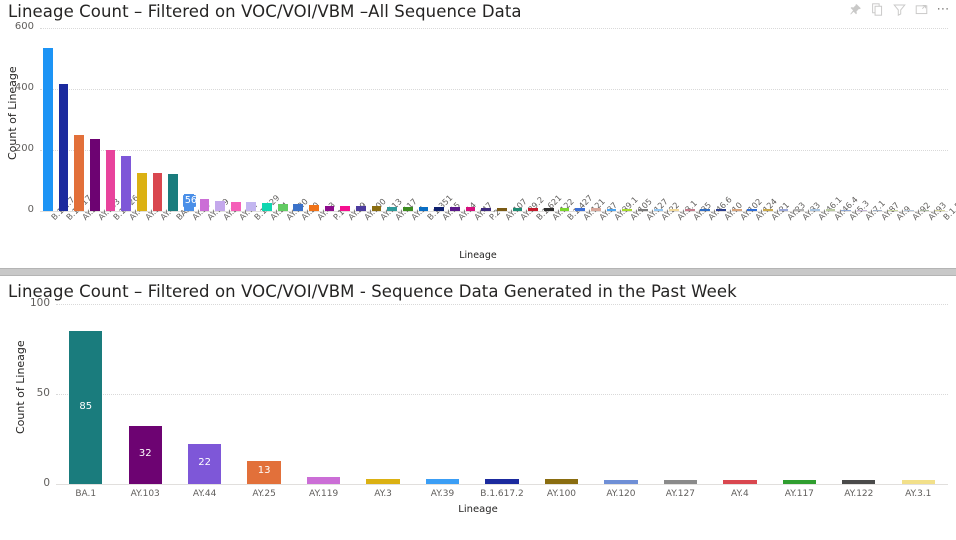  I want to click on x-axis-tick-label: AY.3, so click(383, 494).